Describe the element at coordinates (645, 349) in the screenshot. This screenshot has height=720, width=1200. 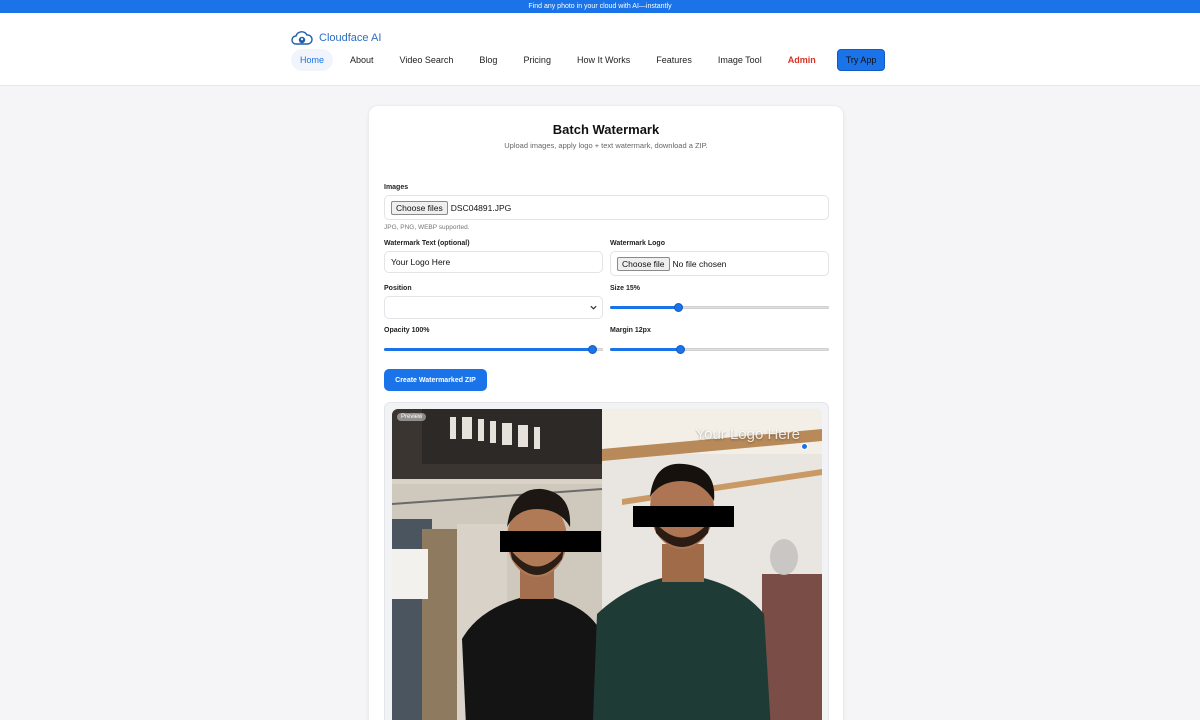
I see `margin-slider-fill` at that location.